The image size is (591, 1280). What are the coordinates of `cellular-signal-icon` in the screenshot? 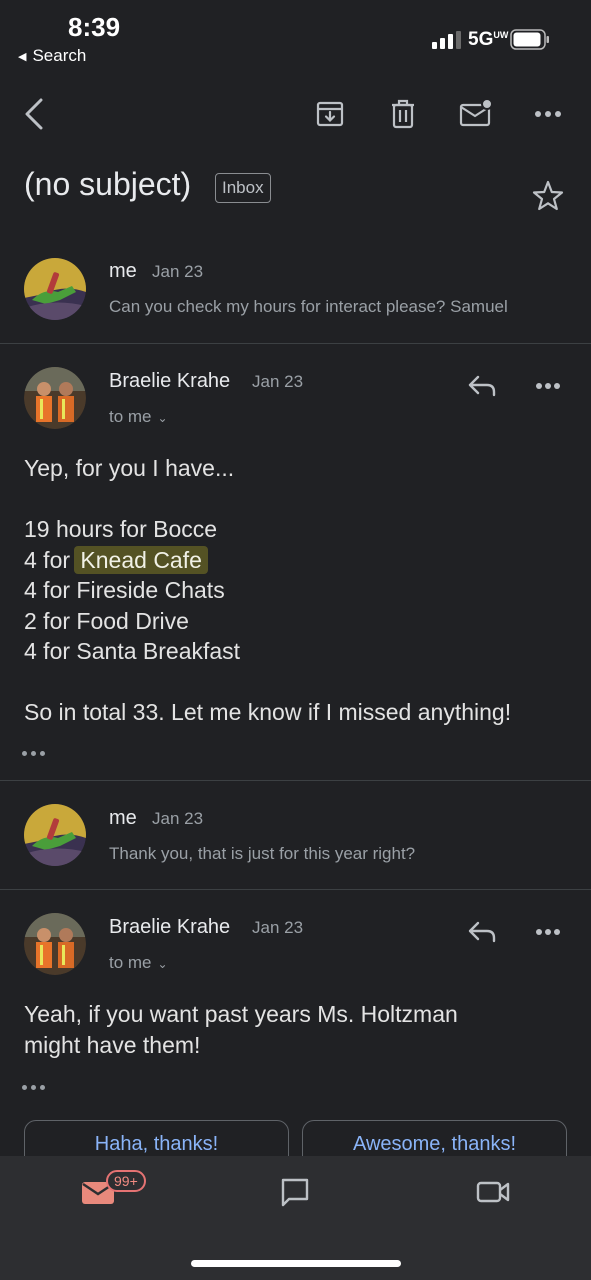 It's located at (446, 40).